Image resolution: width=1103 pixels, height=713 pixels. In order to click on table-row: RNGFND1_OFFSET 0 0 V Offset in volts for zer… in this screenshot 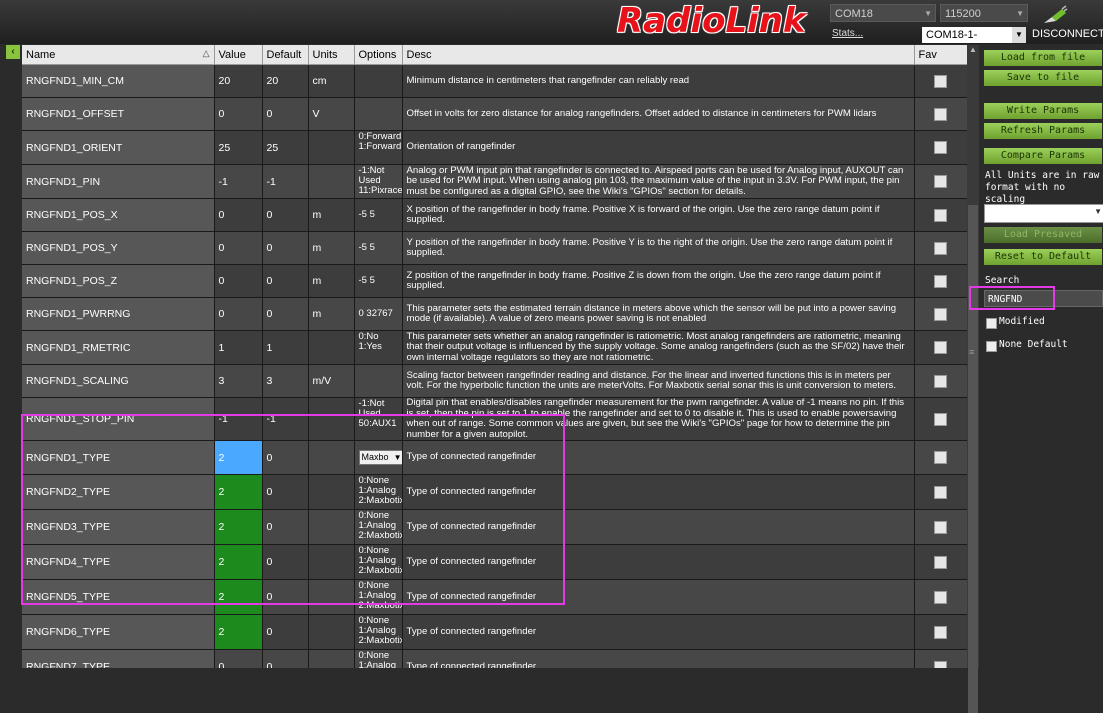, I will do `click(494, 114)`.